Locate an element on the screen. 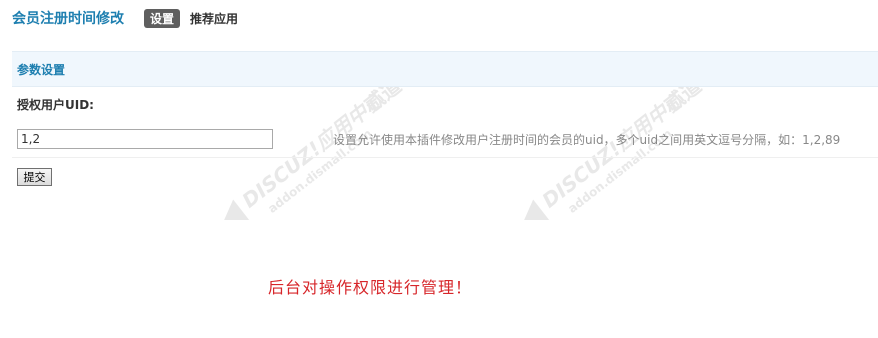 Image resolution: width=878 pixels, height=338 pixels. uid-field-label: 授权用户UID: is located at coordinates (55, 105).